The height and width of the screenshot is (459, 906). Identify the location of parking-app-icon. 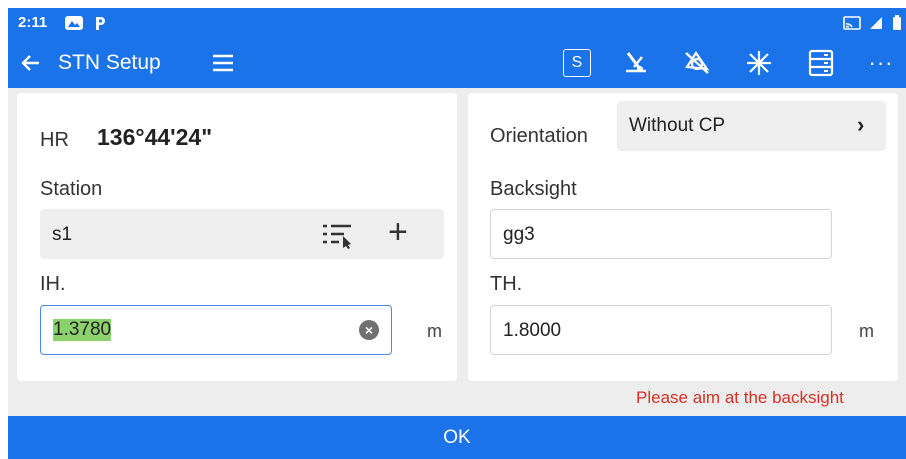
(100, 25).